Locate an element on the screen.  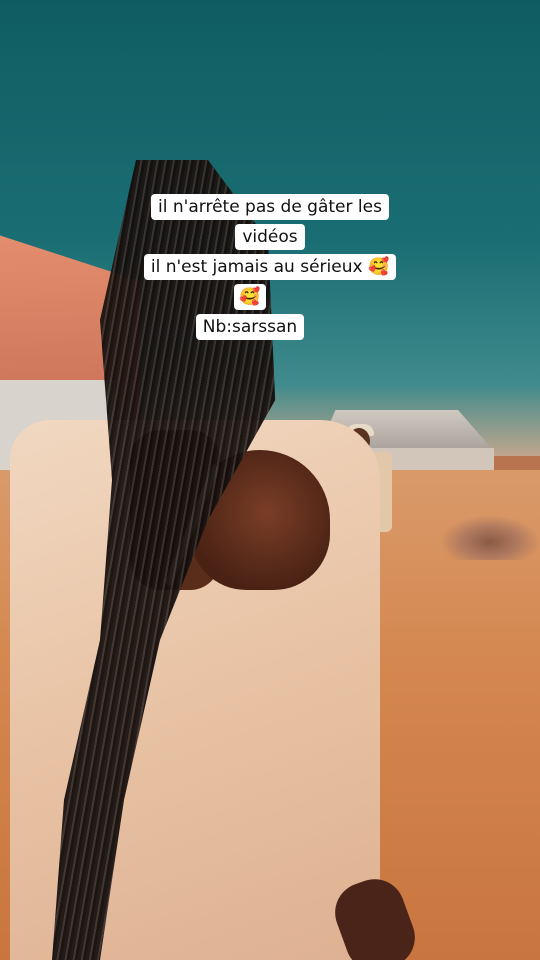
caption-line-5: Nb:sarssan is located at coordinates (250, 327).